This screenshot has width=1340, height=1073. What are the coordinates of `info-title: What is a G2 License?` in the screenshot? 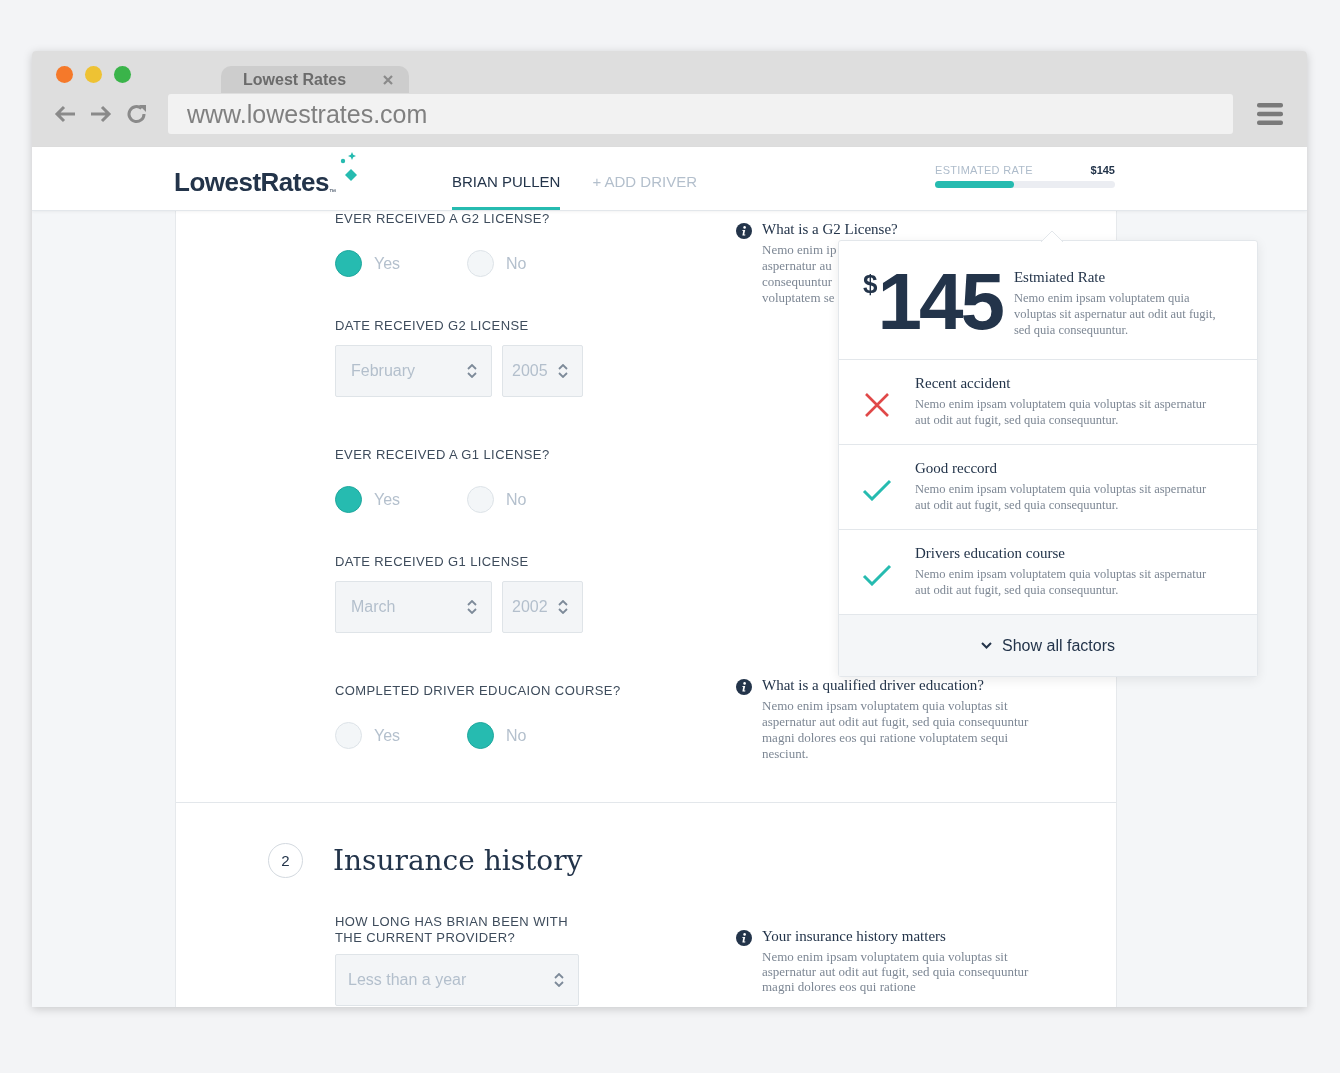 It's located at (830, 229).